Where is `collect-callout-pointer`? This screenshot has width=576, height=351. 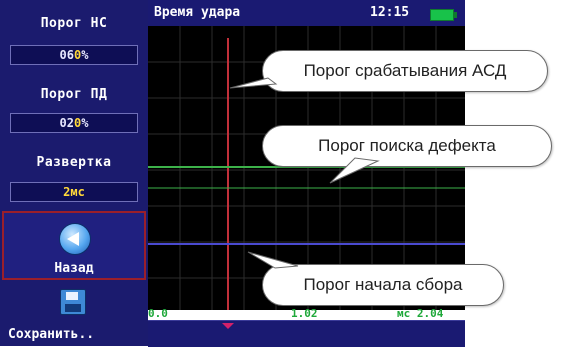
collect-callout-pointer is located at coordinates (273, 260).